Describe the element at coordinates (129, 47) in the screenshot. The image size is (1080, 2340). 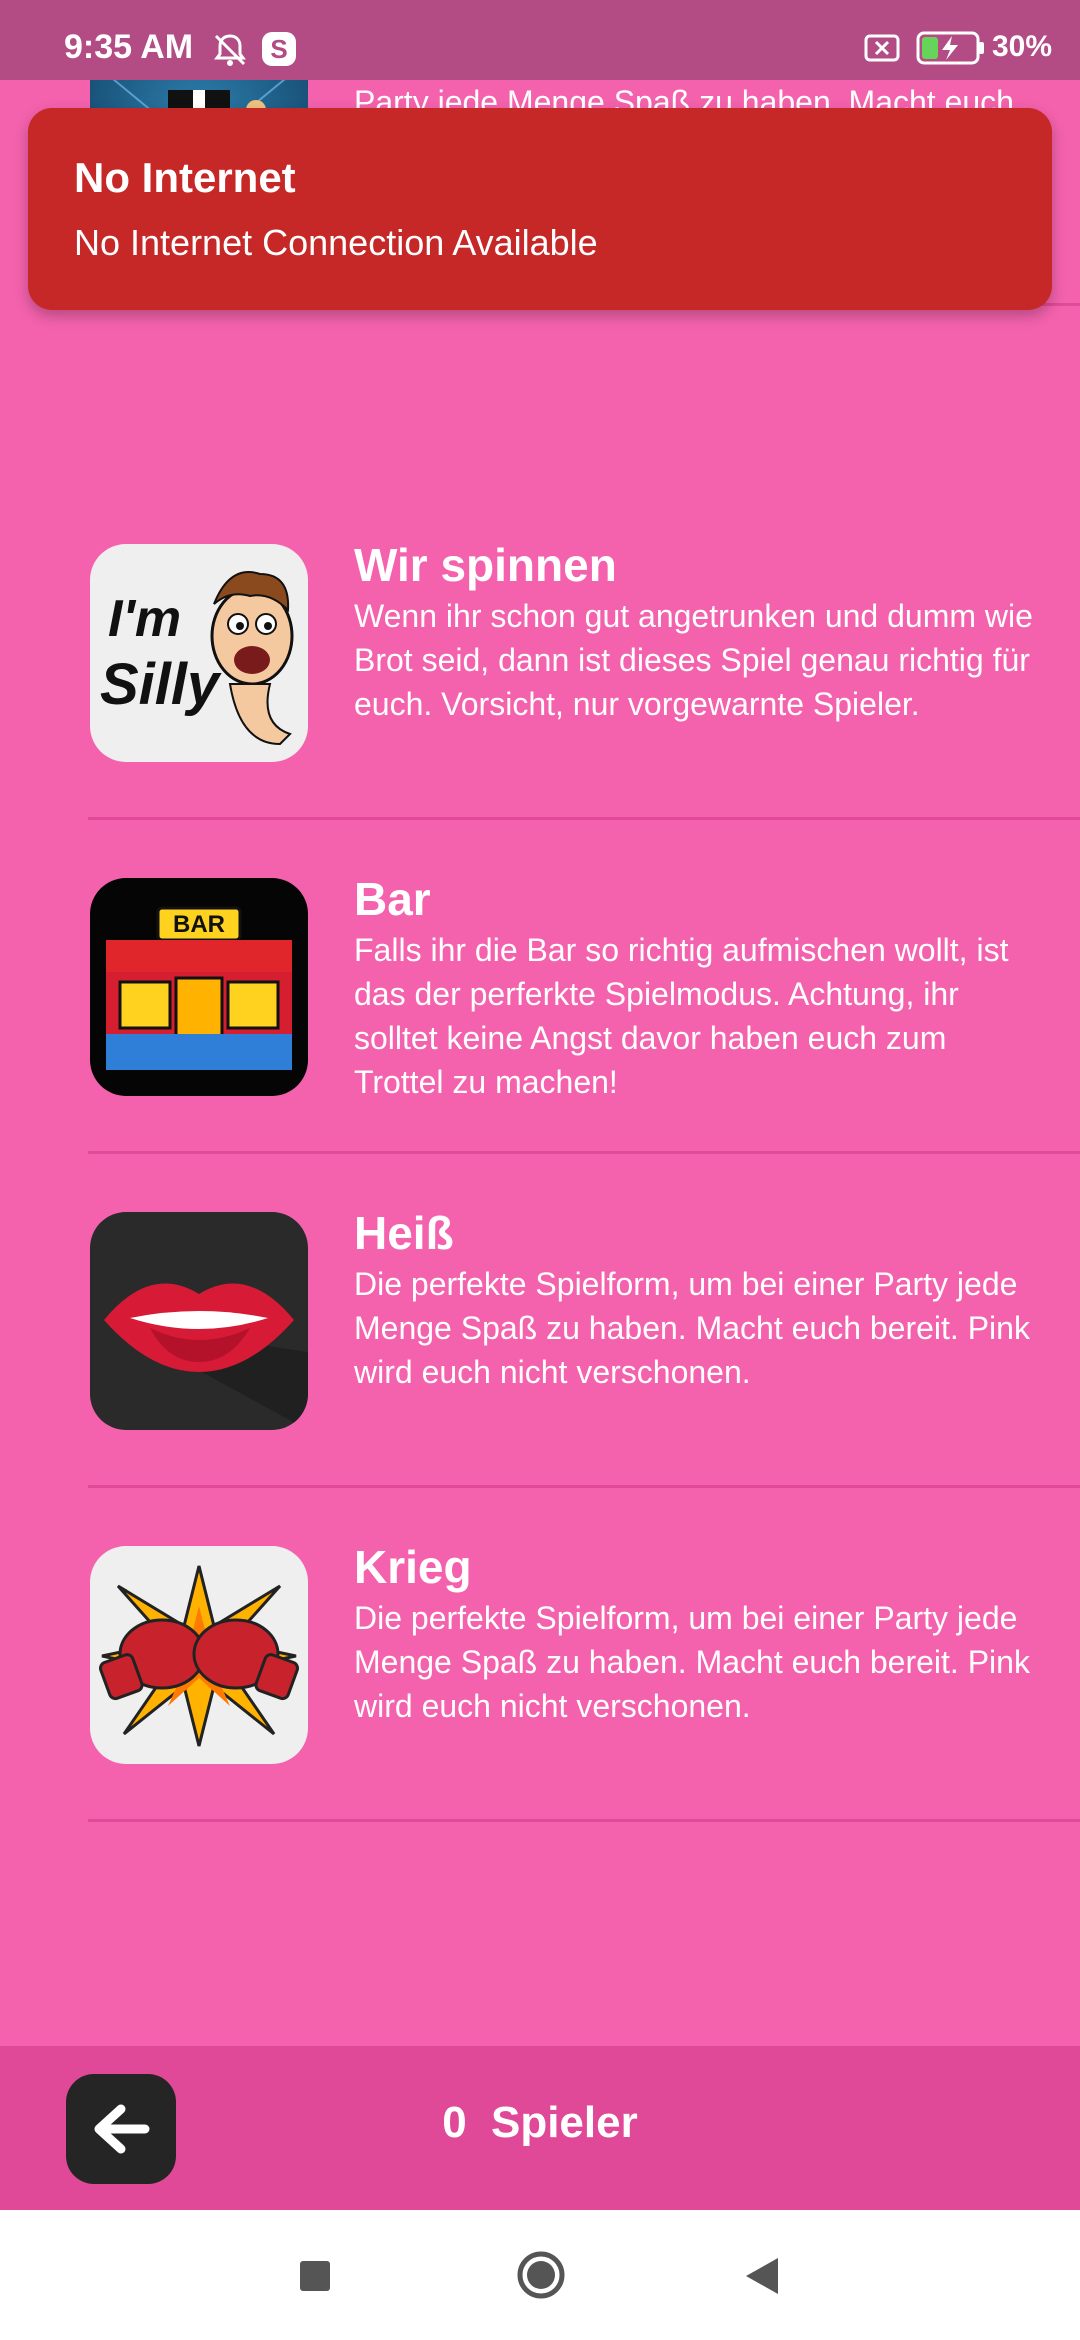
I see `status-time: 9:35 AM` at that location.